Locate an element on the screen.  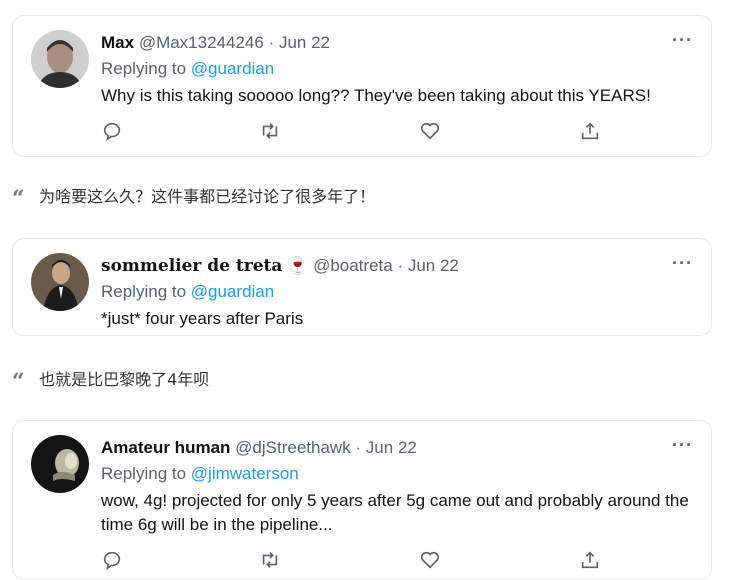
author-name: Amateur human is located at coordinates (165, 447).